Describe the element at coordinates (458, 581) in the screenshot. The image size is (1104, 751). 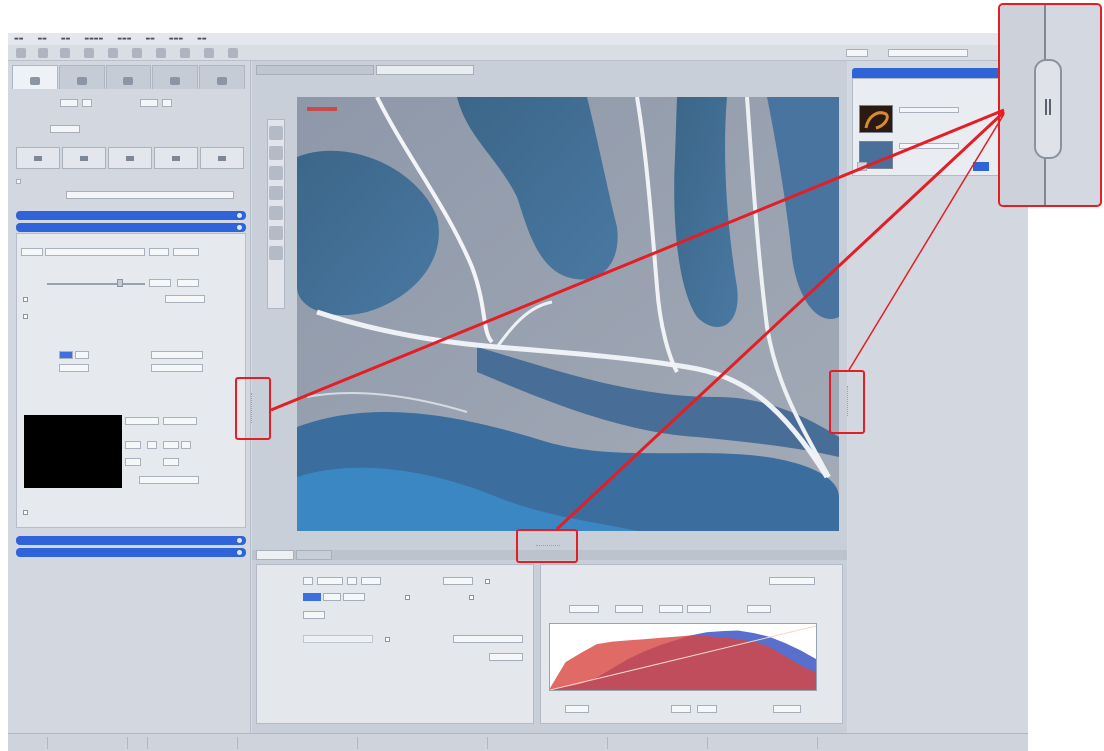
I see `zoom-fit-field` at that location.